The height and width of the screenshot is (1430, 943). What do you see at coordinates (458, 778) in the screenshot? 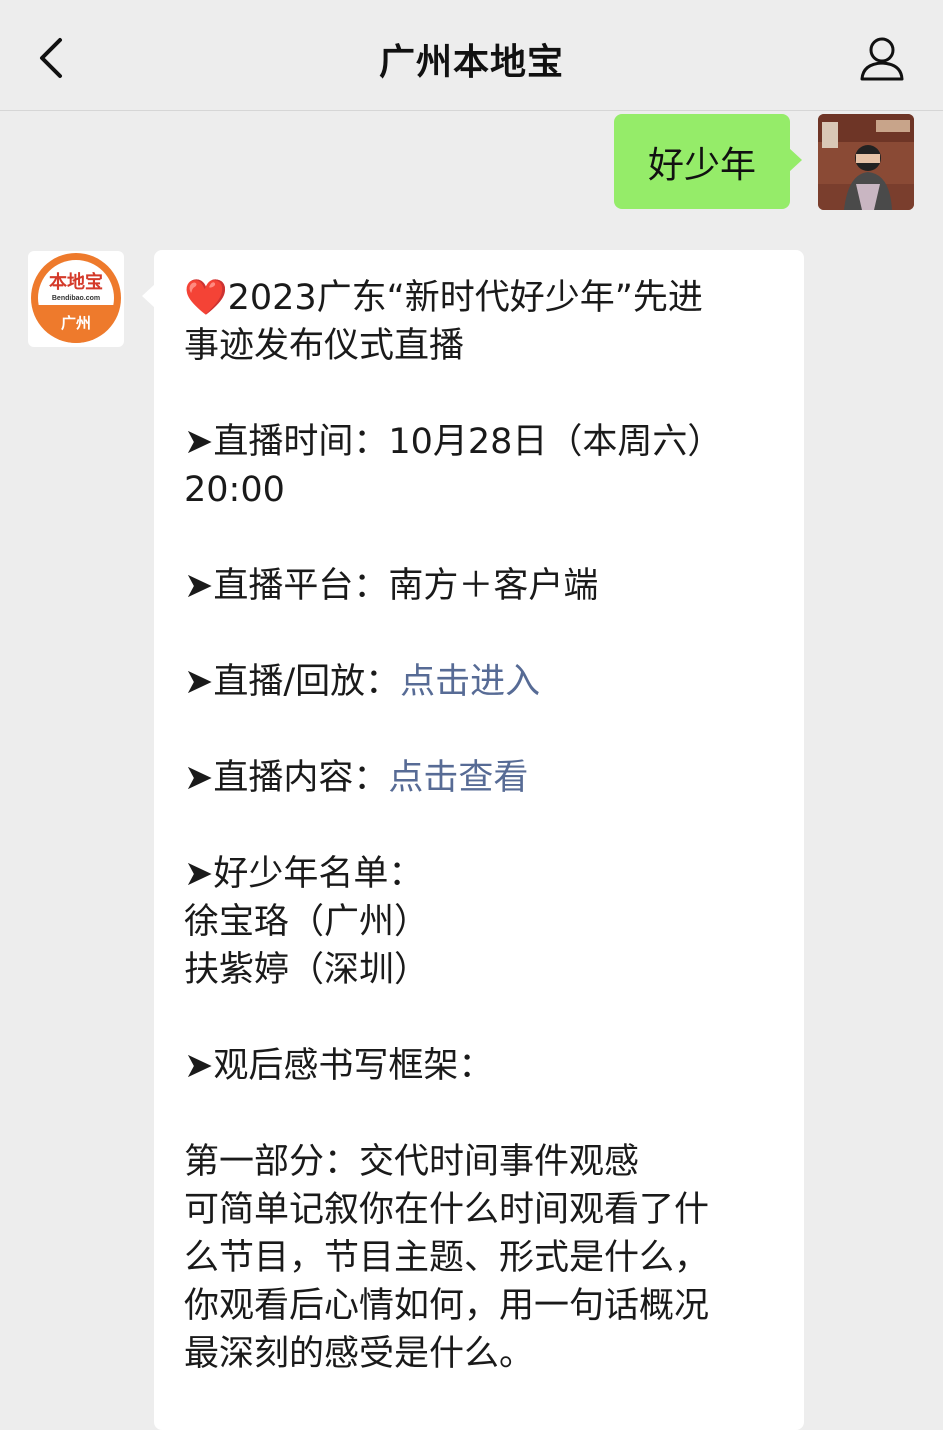
I see `content-link: 点击查看` at bounding box center [458, 778].